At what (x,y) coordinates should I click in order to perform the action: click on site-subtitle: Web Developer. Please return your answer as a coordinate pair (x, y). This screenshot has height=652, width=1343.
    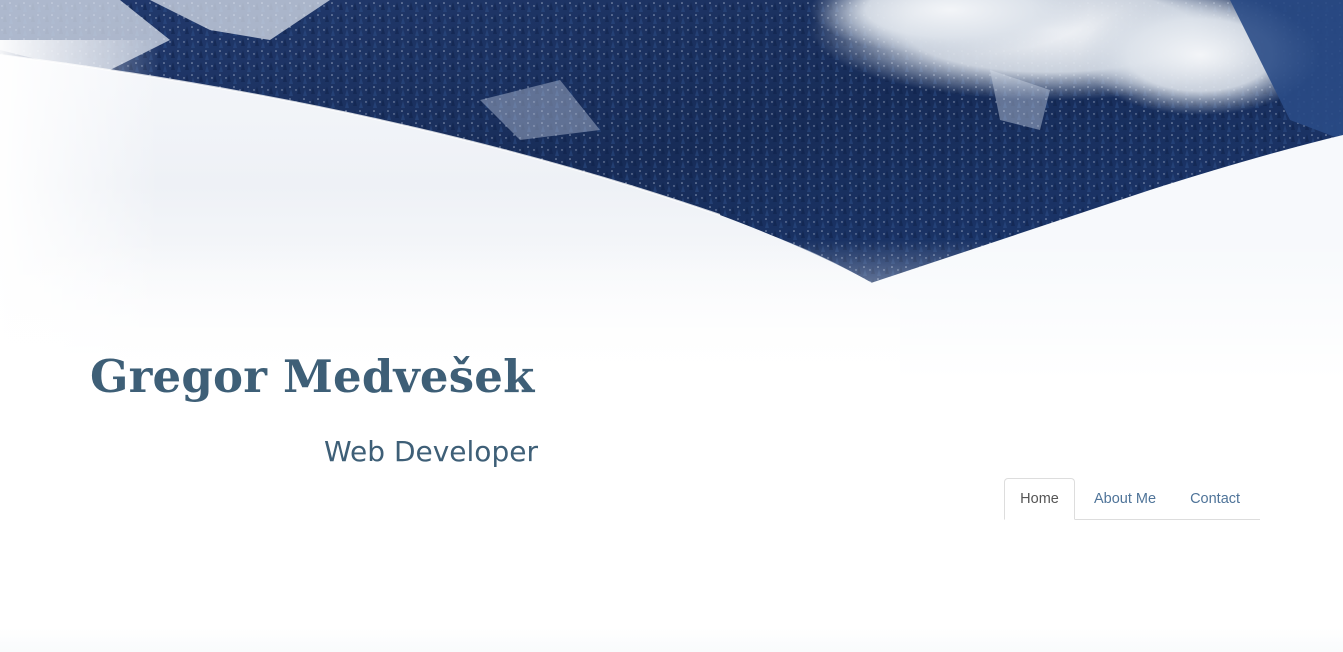
    Looking at the image, I should click on (431, 451).